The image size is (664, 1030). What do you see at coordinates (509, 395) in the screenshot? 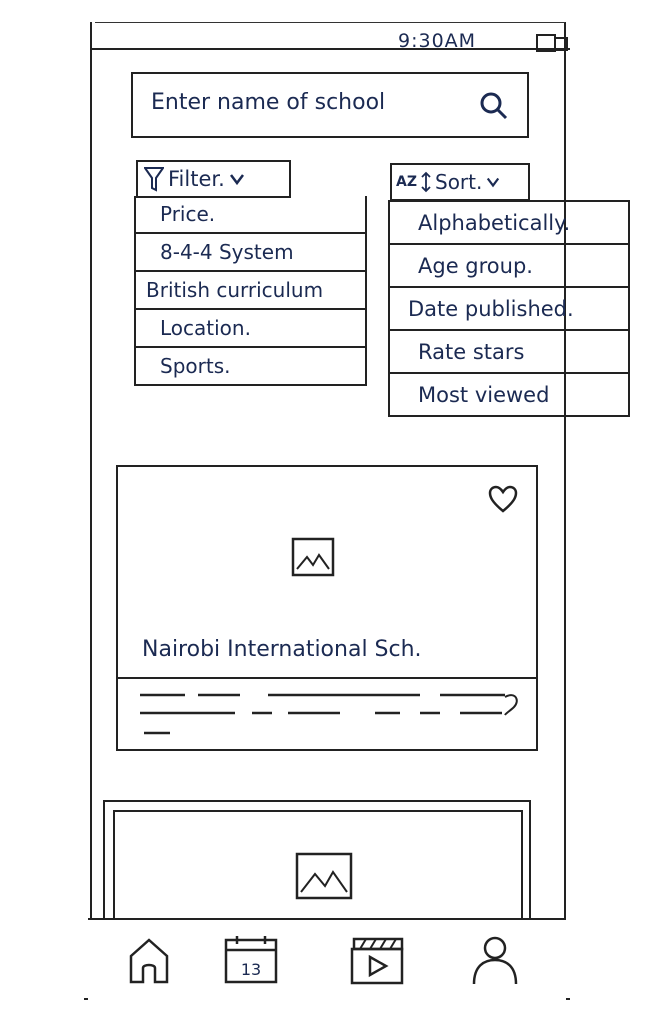
I see `sort-option-most-viewed: Most viewed` at bounding box center [509, 395].